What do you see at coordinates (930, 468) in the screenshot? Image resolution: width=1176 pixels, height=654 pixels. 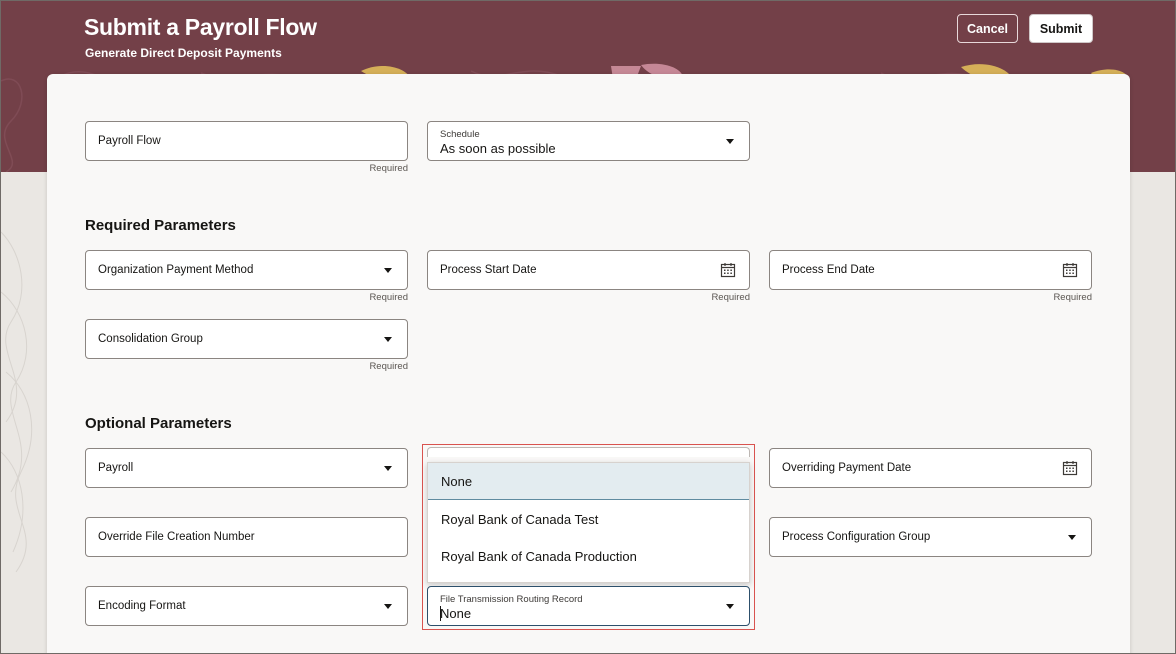 I see `overriding-payment-date-field: Overriding Payment Date` at bounding box center [930, 468].